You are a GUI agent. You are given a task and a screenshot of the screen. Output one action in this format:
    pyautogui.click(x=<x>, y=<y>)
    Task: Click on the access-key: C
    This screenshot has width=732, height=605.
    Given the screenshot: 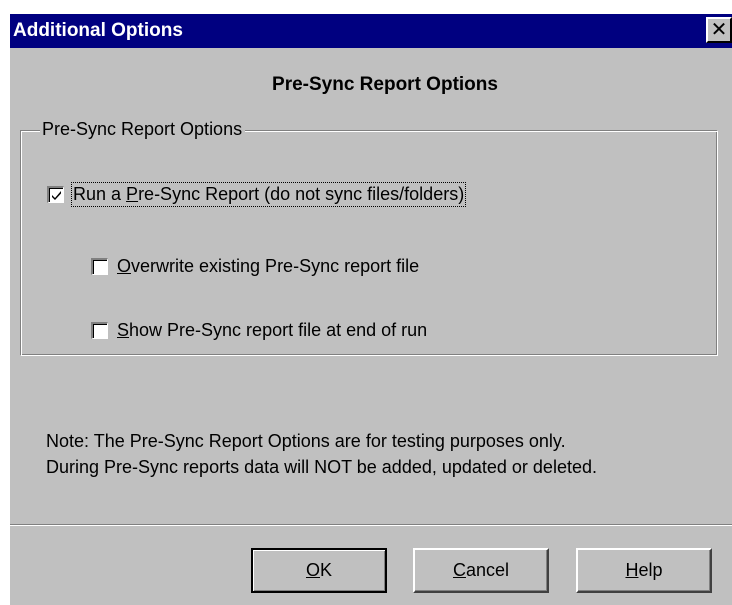 What is the action you would take?
    pyautogui.click(x=459, y=570)
    